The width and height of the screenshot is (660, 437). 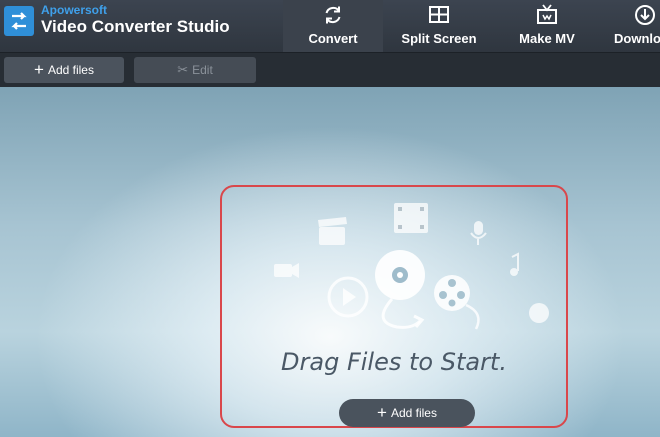 I want to click on tab-make-mv-label: Make MV, so click(x=547, y=38).